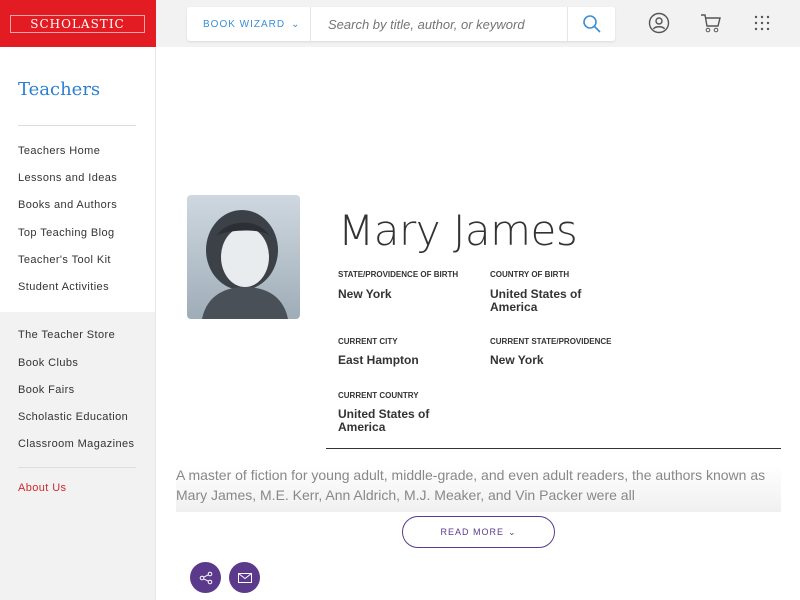  Describe the element at coordinates (59, 151) in the screenshot. I see `sidebar-item-teachers-home: Teachers Home` at that location.